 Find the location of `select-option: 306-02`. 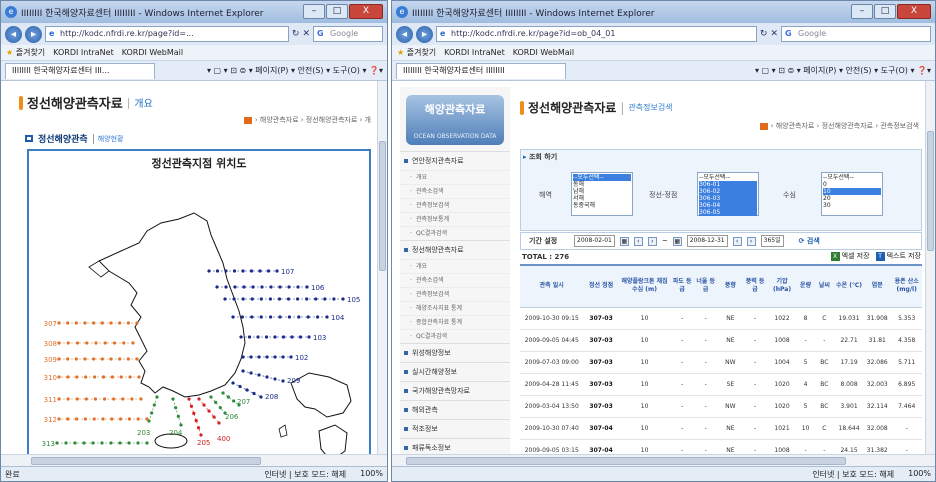

select-option: 306-02 is located at coordinates (728, 191).